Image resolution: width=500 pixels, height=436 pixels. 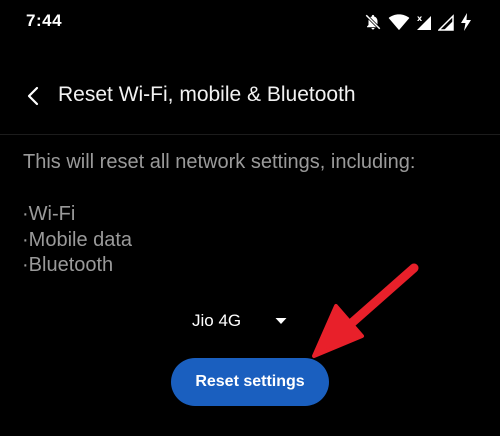 What do you see at coordinates (420, 18) in the screenshot?
I see `svg-text: x` at bounding box center [420, 18].